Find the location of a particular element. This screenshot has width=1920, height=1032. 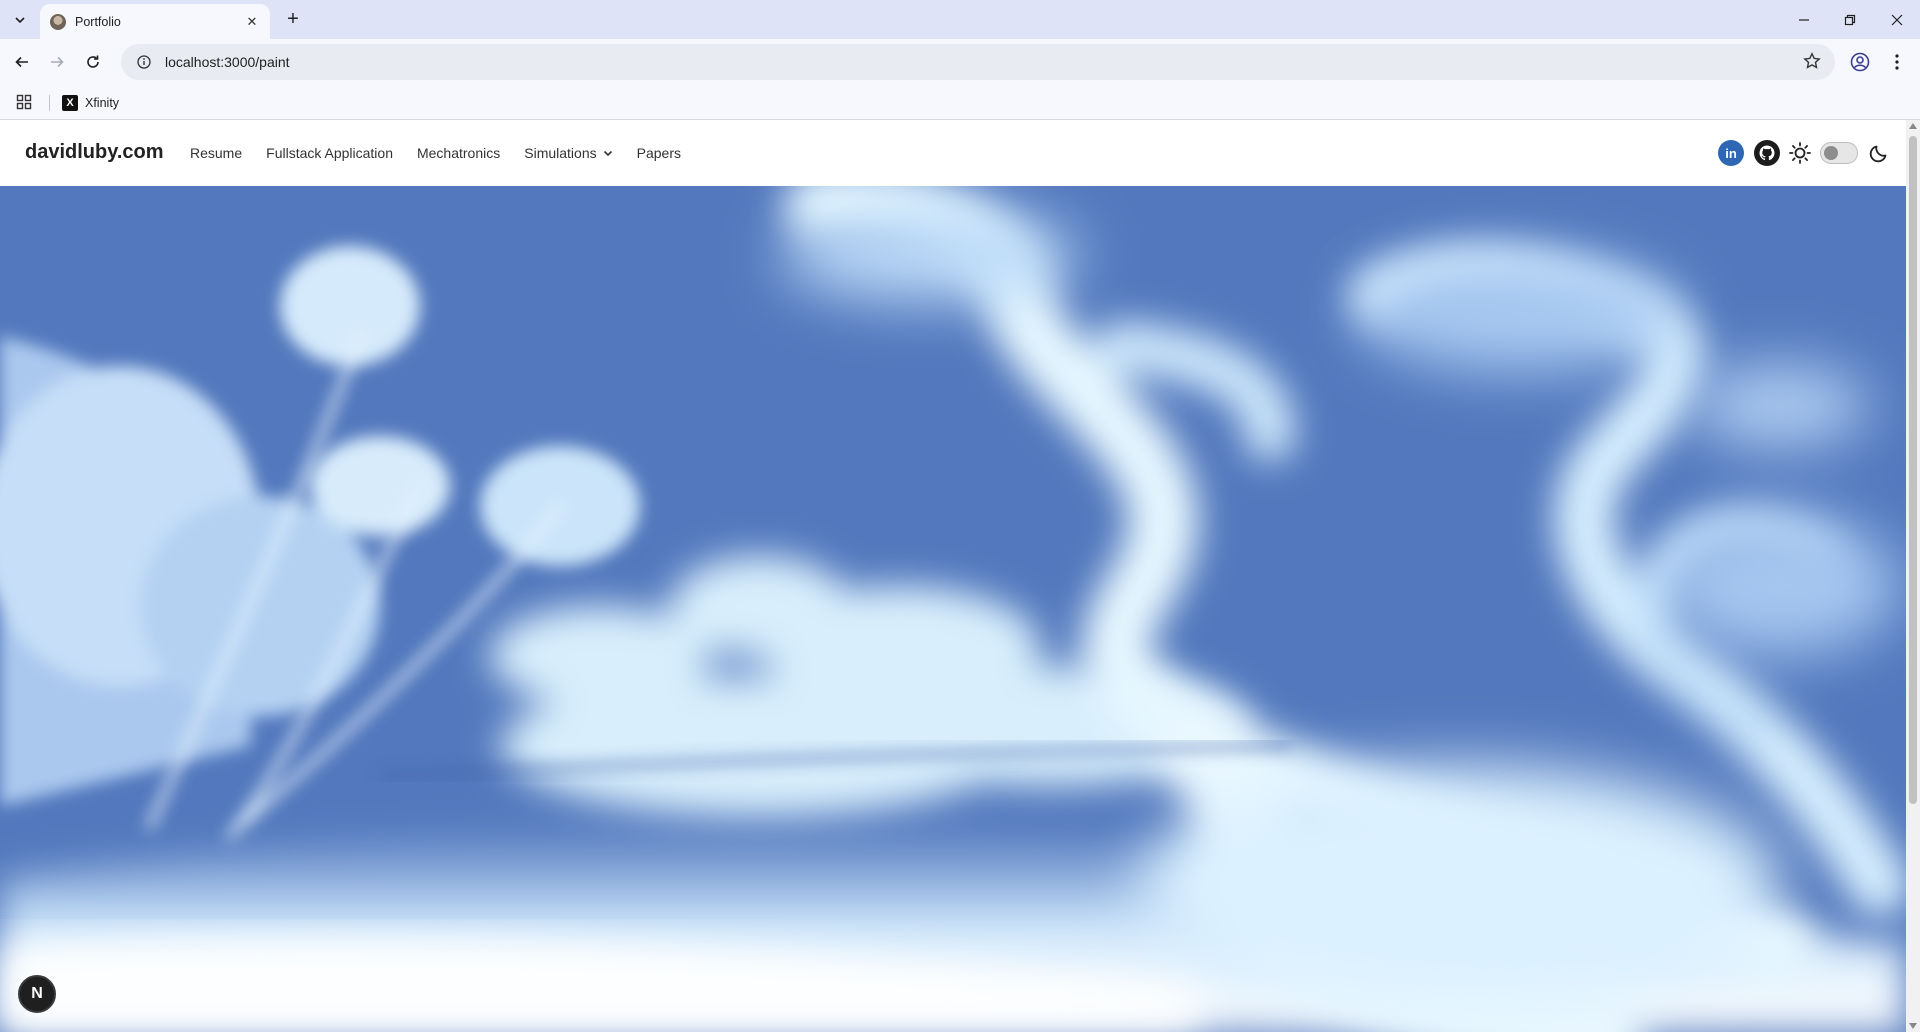

new-tab-button: + is located at coordinates (293, 20).